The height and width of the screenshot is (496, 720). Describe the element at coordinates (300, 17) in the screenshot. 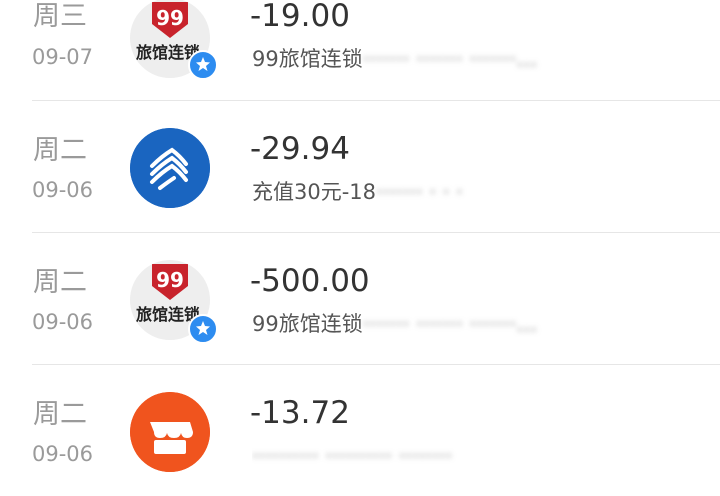

I see `transaction-amount: -19.00` at that location.